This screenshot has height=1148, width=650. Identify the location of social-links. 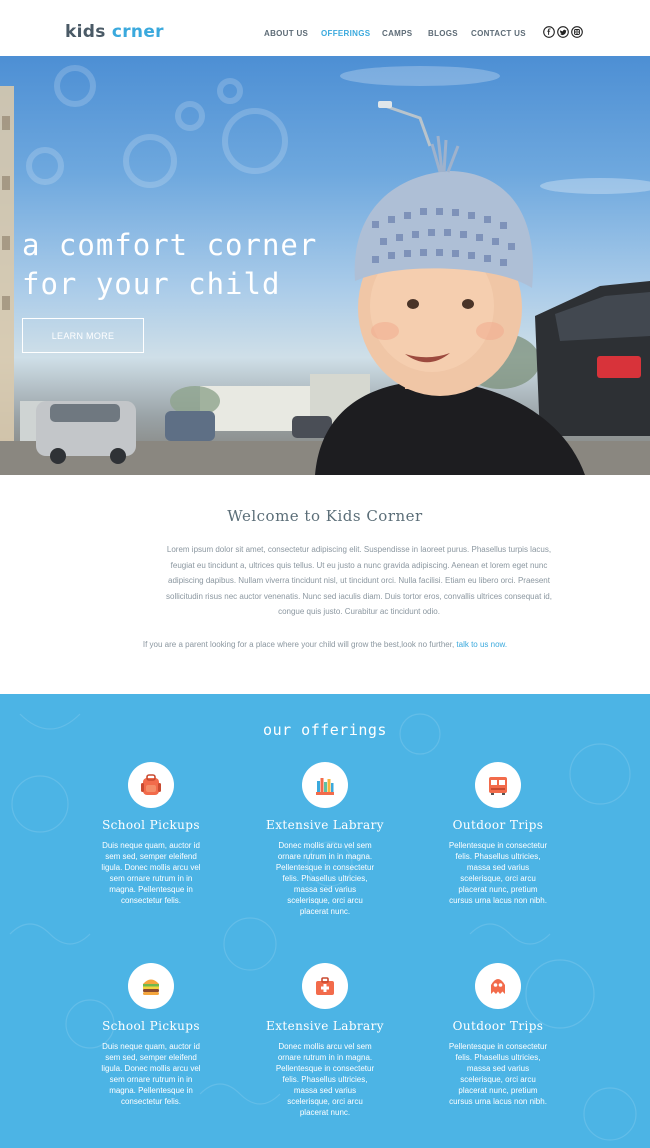
(563, 32).